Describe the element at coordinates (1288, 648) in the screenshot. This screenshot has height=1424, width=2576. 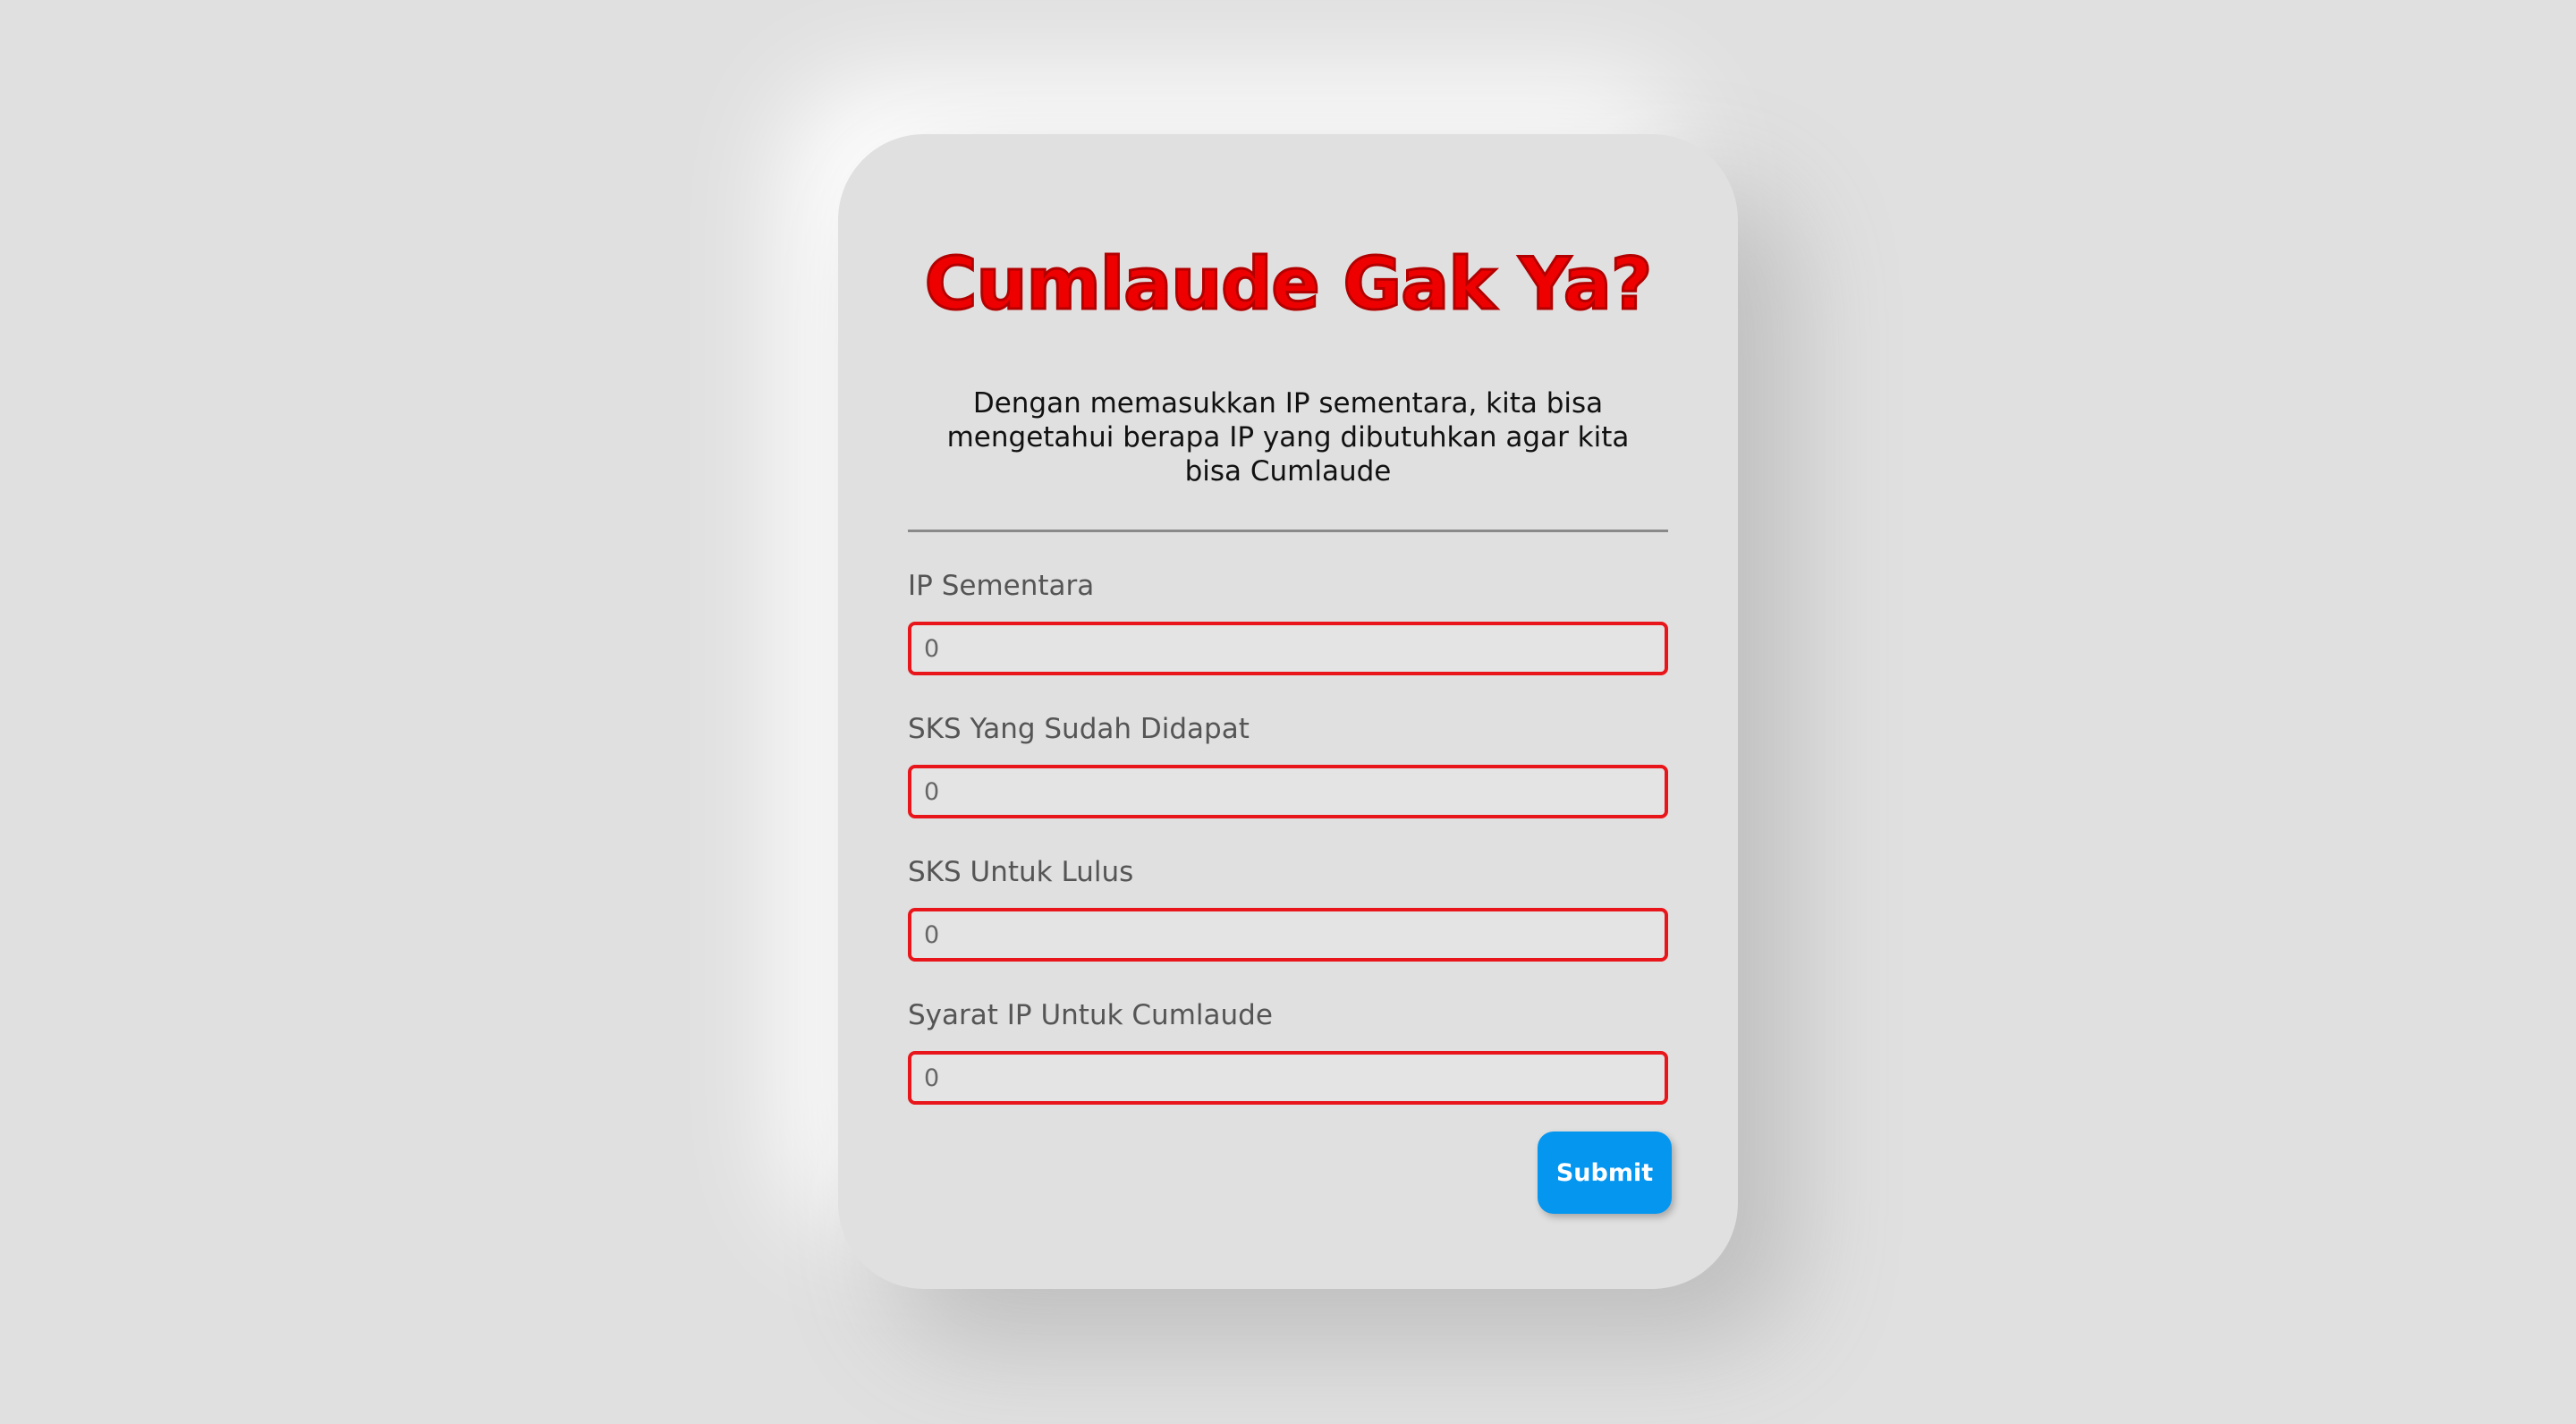
I see `ip-sementara-input` at that location.